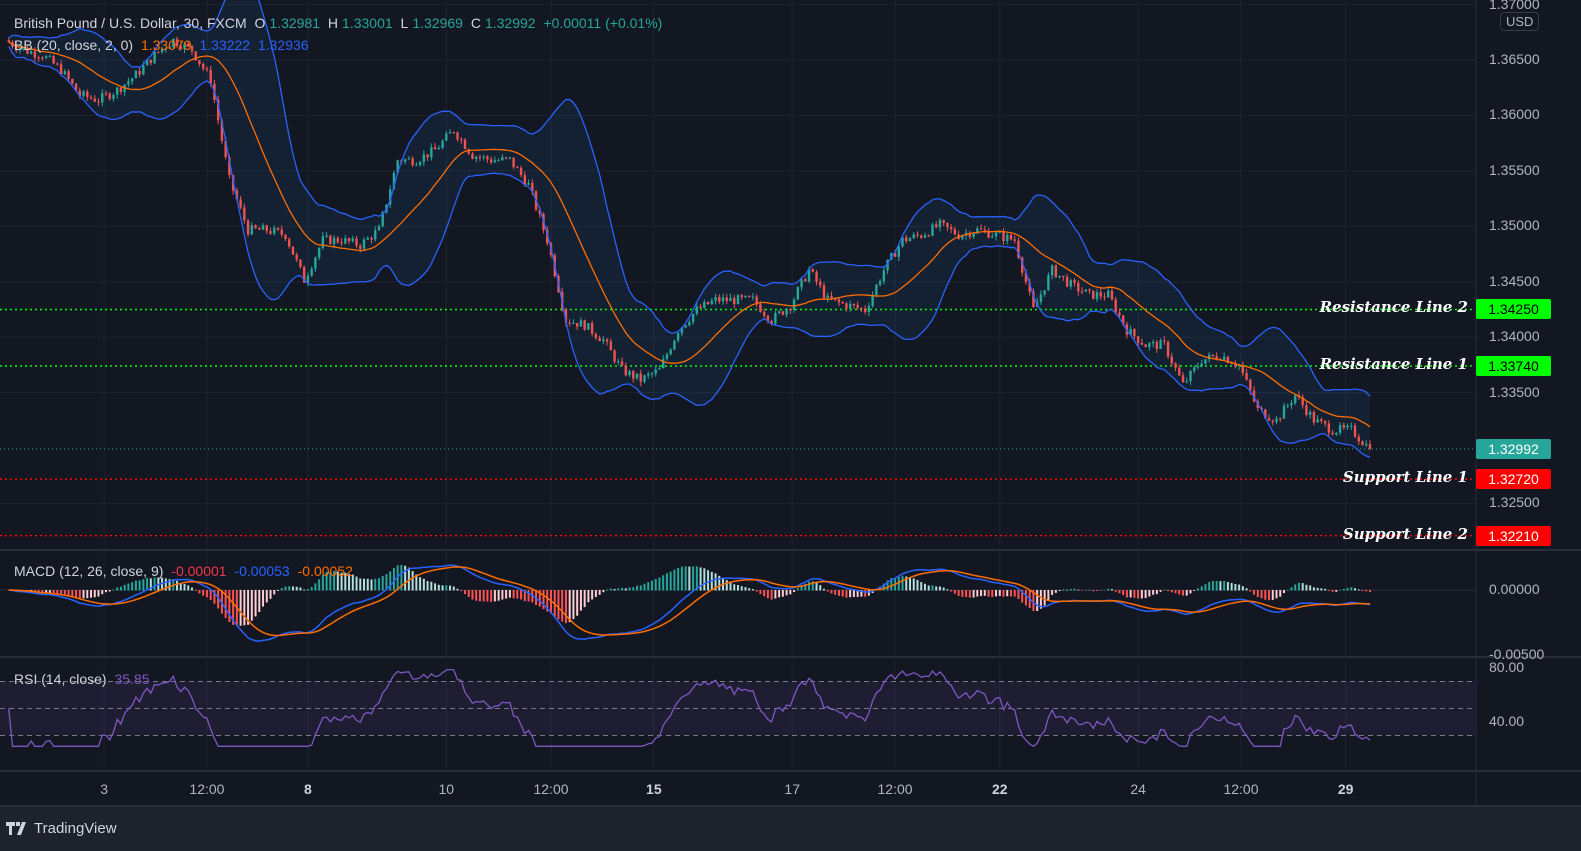 The width and height of the screenshot is (1581, 851). What do you see at coordinates (1393, 307) in the screenshot?
I see `resistance-line-label: Resistance Line 2` at bounding box center [1393, 307].